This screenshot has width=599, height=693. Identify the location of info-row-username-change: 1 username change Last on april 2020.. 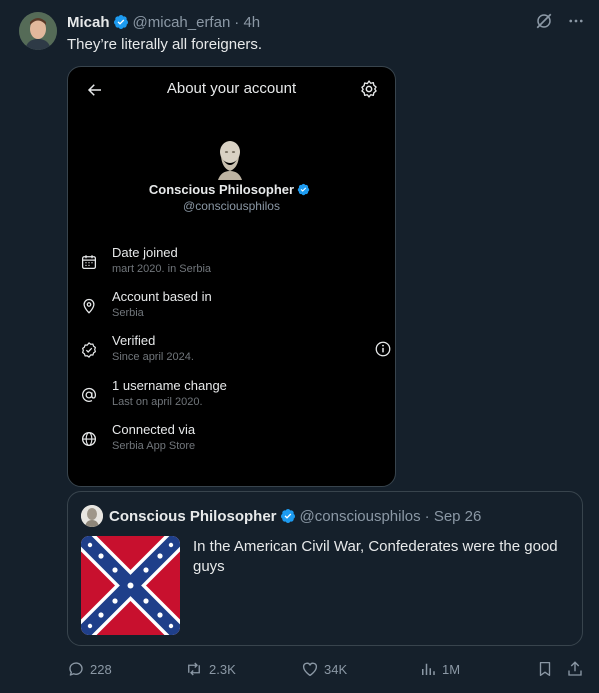
(230, 396).